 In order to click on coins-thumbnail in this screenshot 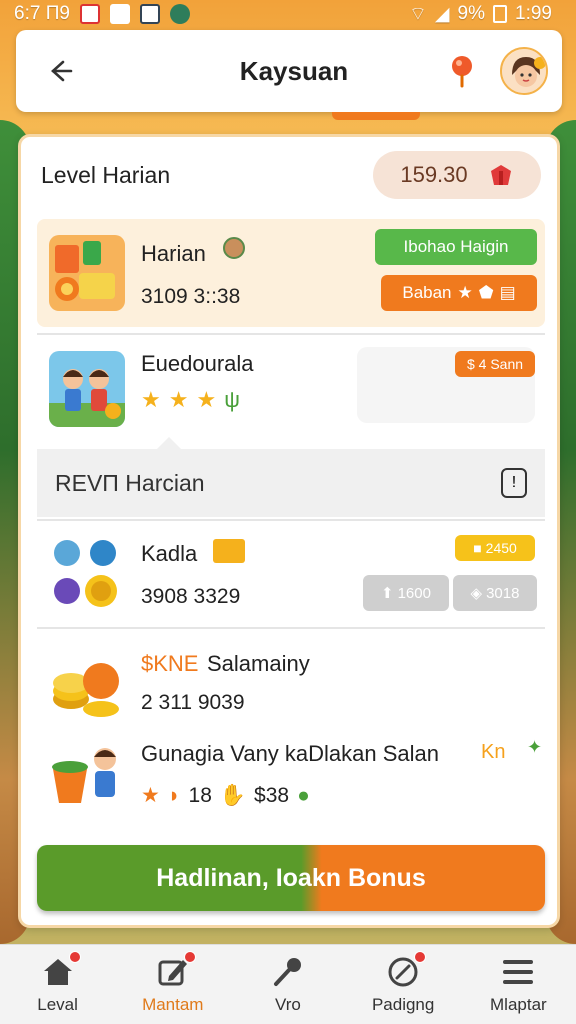, I will do `click(87, 573)`.